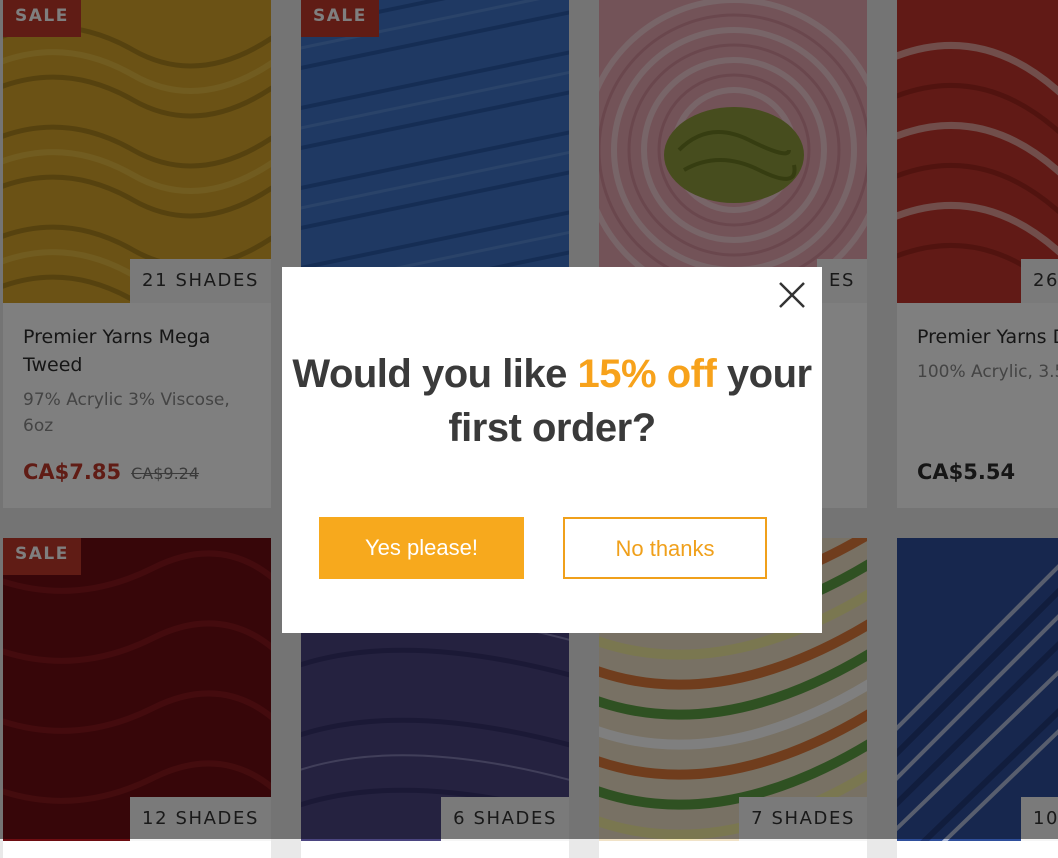  Describe the element at coordinates (665, 548) in the screenshot. I see `no-thanks-button: No thanks` at that location.